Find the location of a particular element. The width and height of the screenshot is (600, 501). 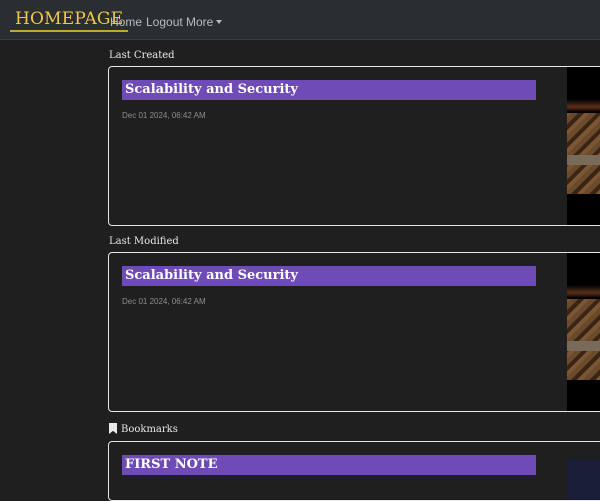

bookmark-card: FIRST NOTE is located at coordinates (354, 471).